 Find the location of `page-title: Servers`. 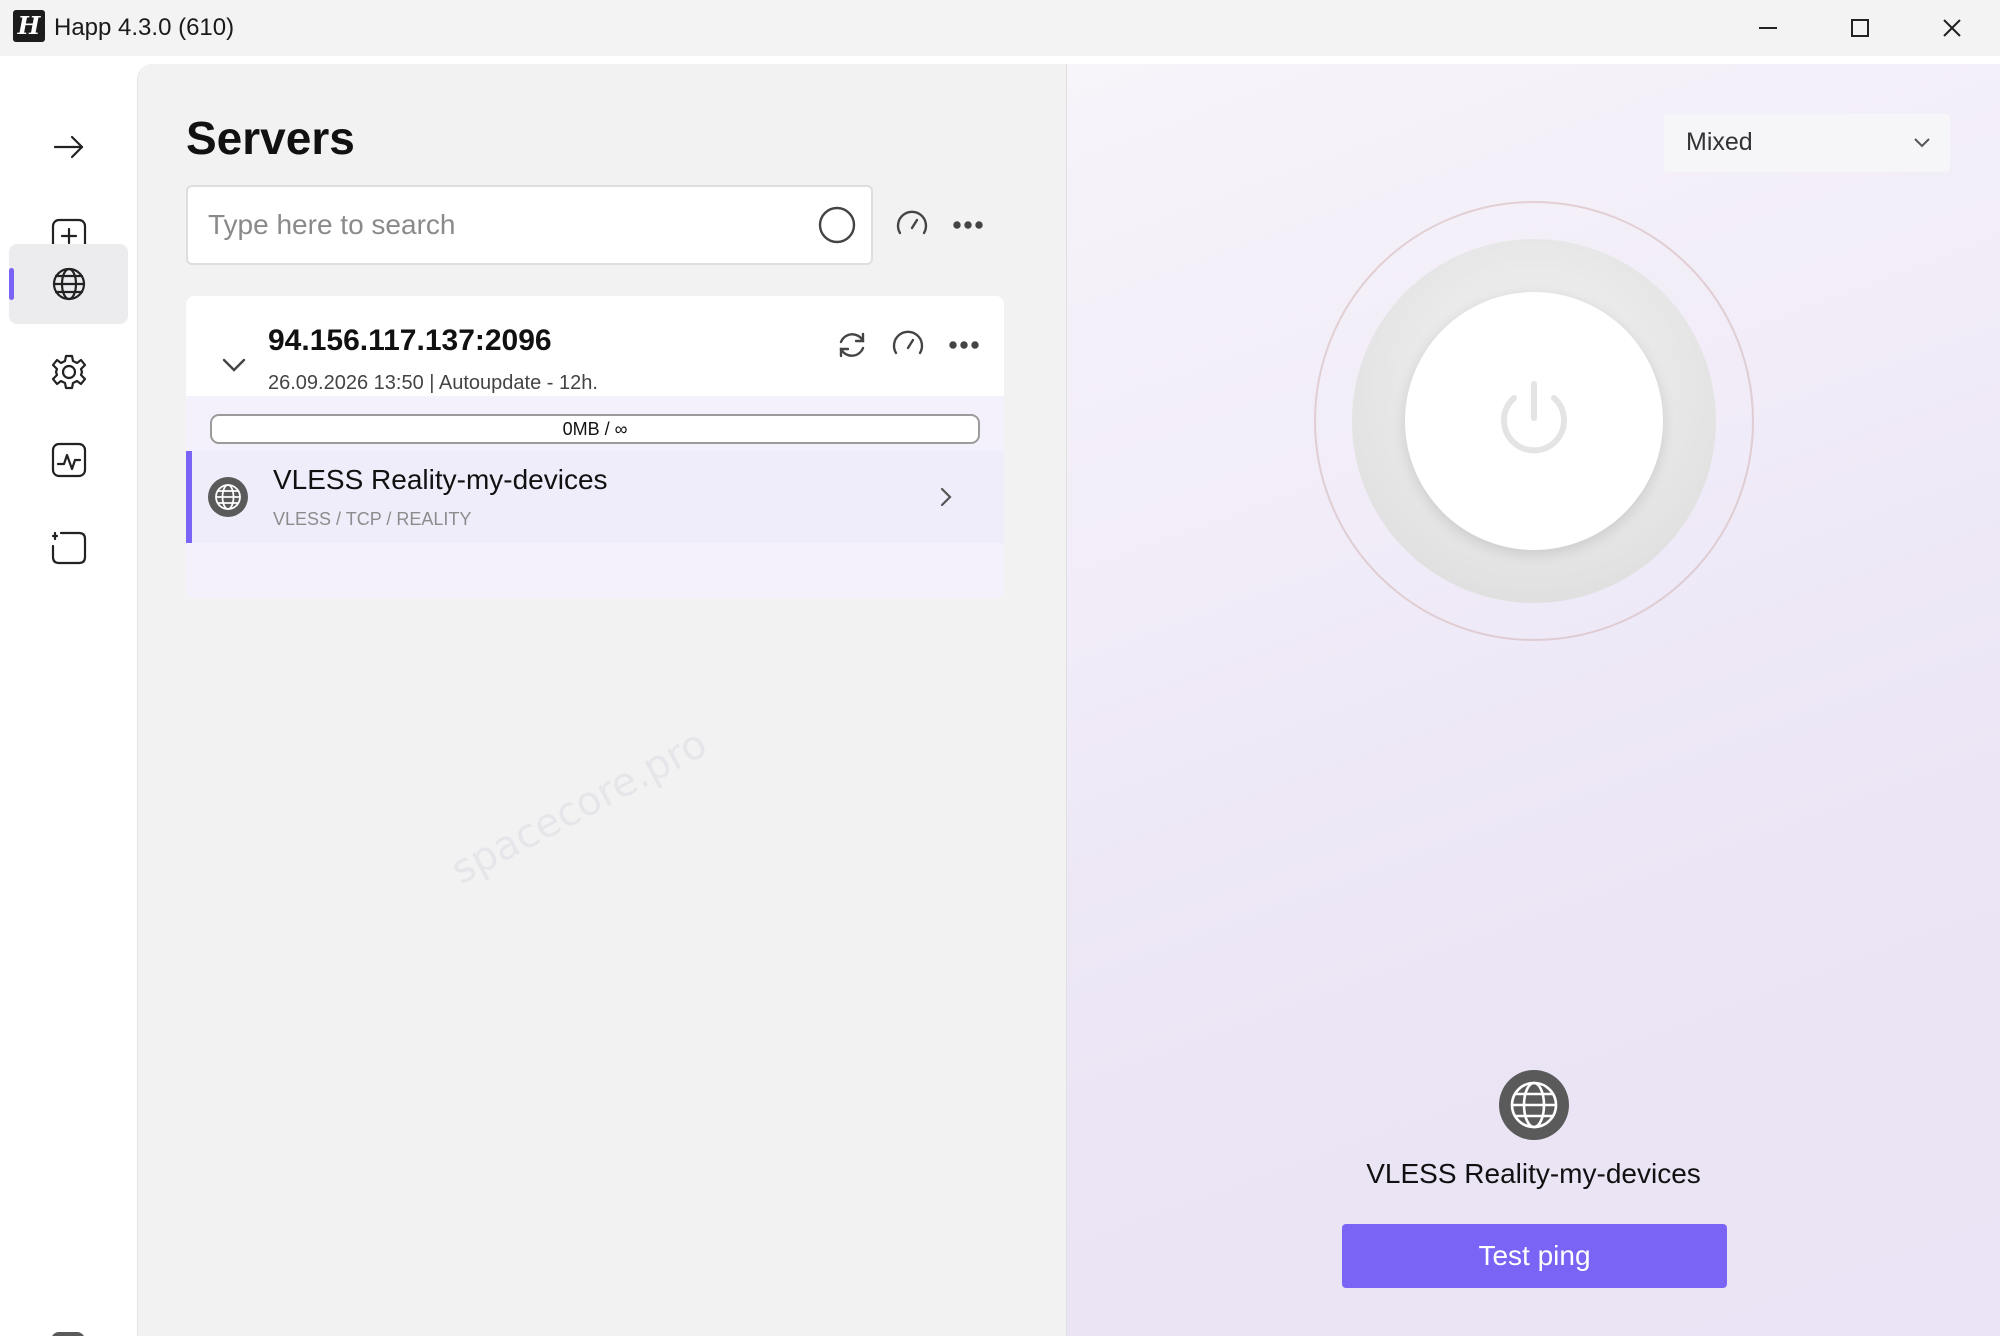

page-title: Servers is located at coordinates (270, 138).